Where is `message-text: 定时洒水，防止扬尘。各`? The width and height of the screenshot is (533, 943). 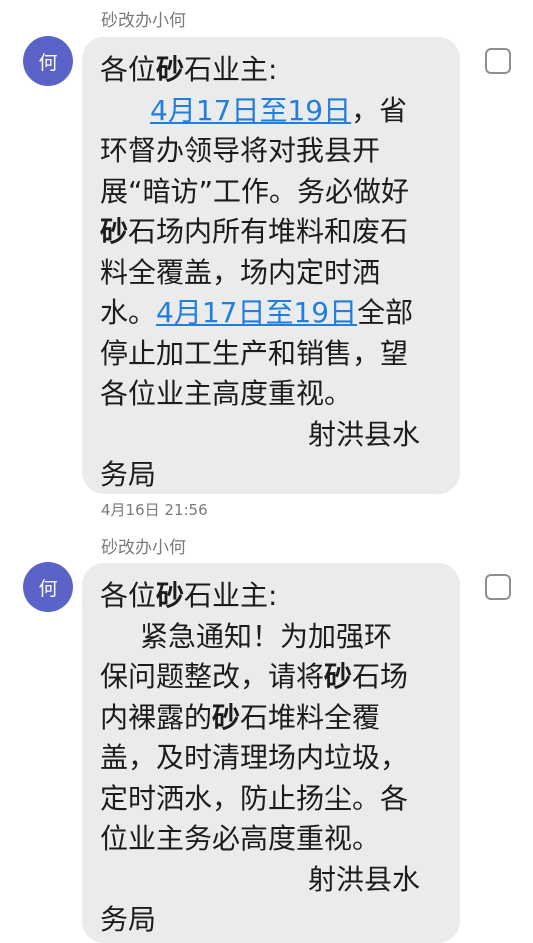 message-text: 定时洒水，防止扬尘。各 is located at coordinates (254, 798).